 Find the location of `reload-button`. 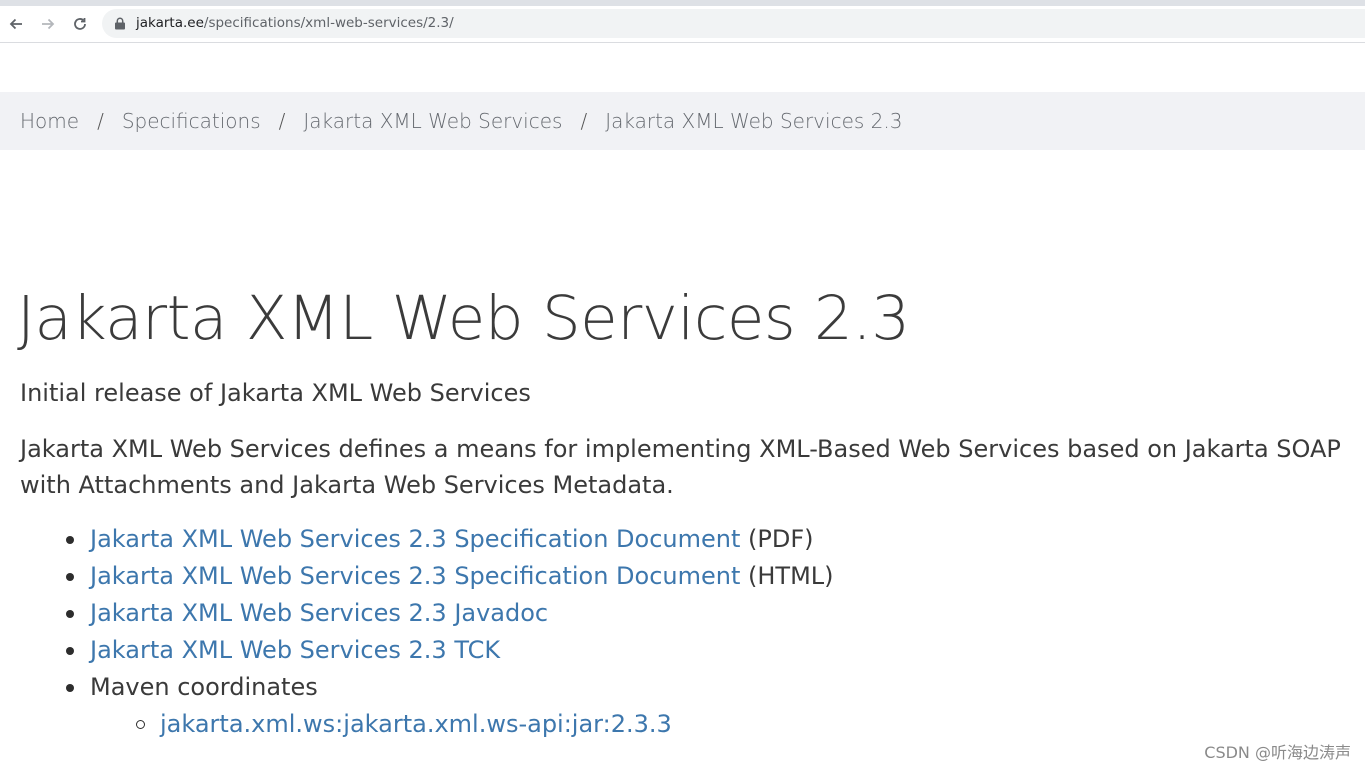

reload-button is located at coordinates (80, 24).